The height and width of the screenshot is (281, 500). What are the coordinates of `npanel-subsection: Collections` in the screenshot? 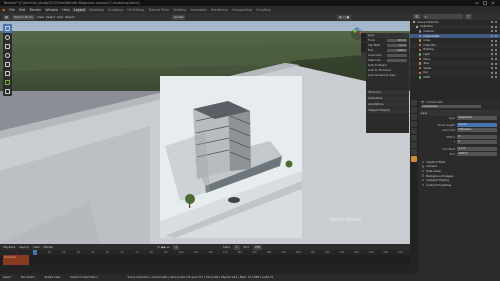 It's located at (387, 98).